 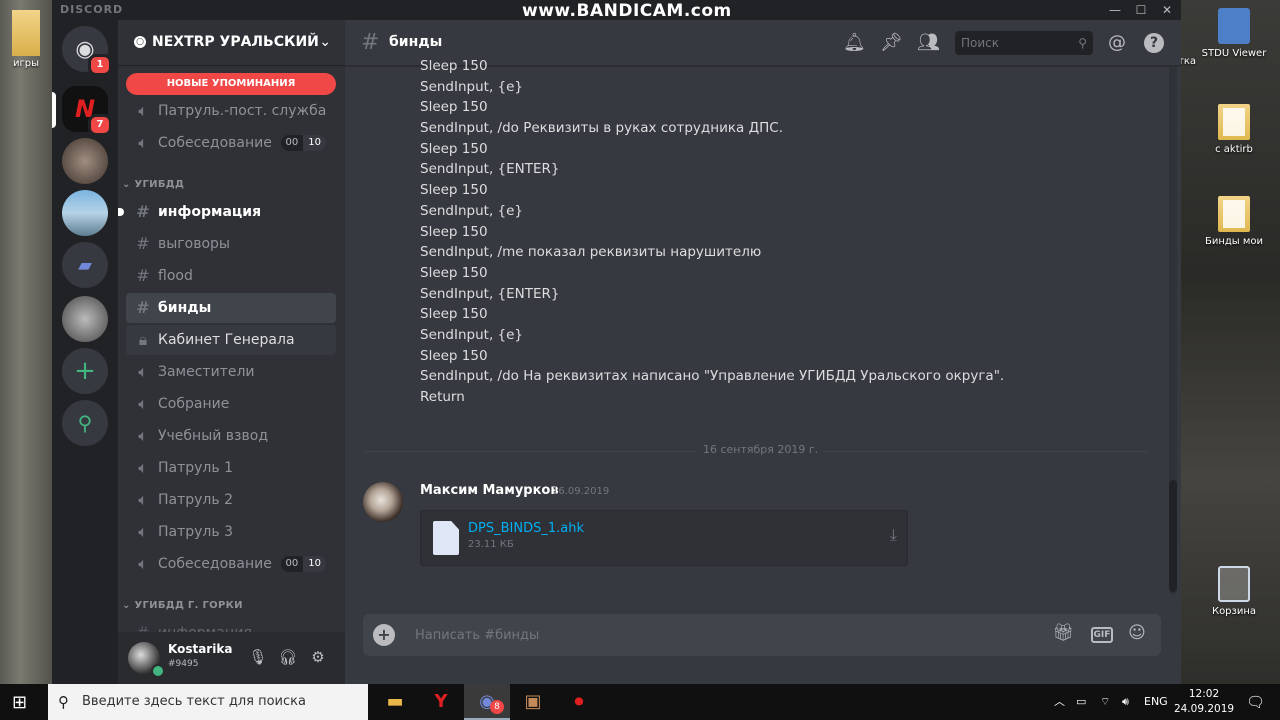 What do you see at coordinates (1154, 43) in the screenshot?
I see `help-icon: ?` at bounding box center [1154, 43].